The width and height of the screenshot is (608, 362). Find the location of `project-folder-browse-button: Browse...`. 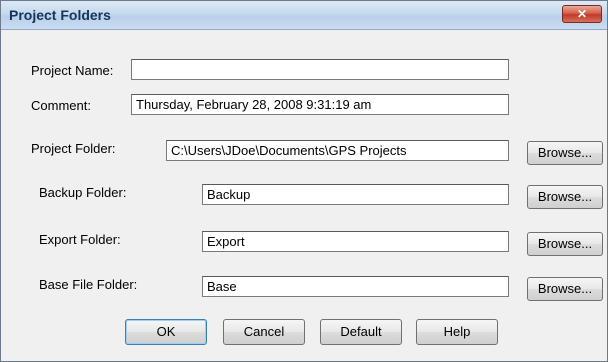

project-folder-browse-button: Browse... is located at coordinates (565, 153).